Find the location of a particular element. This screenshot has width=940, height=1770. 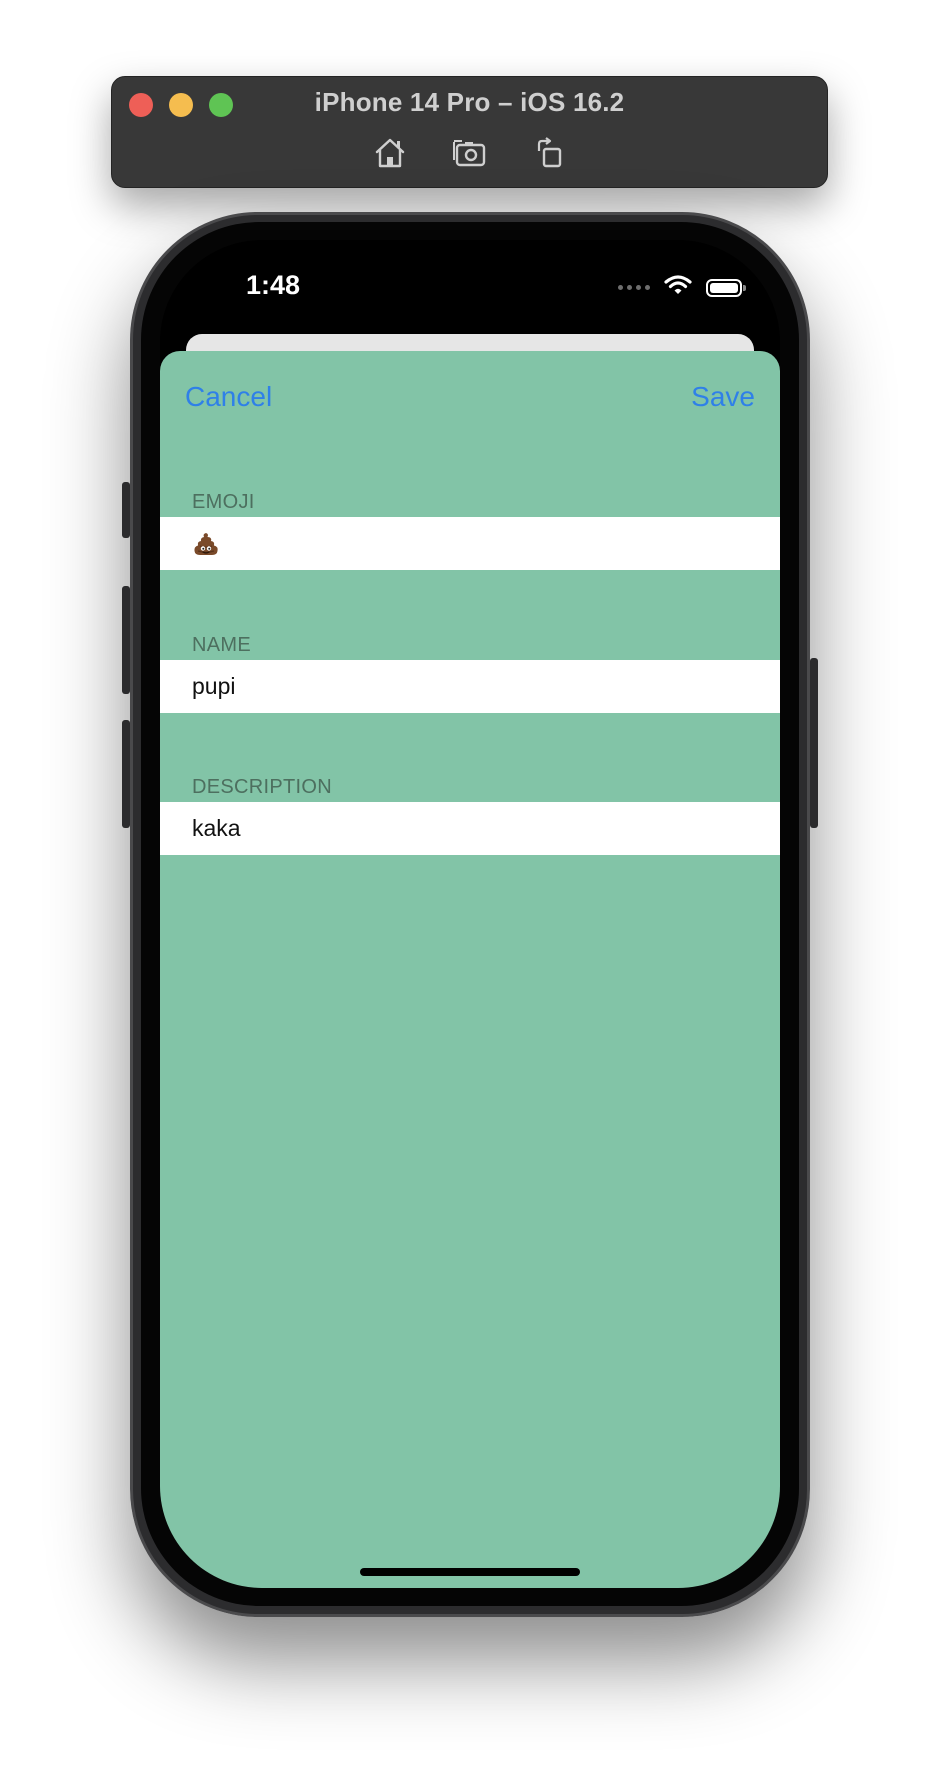

cellular-dots-icon is located at coordinates (634, 287).